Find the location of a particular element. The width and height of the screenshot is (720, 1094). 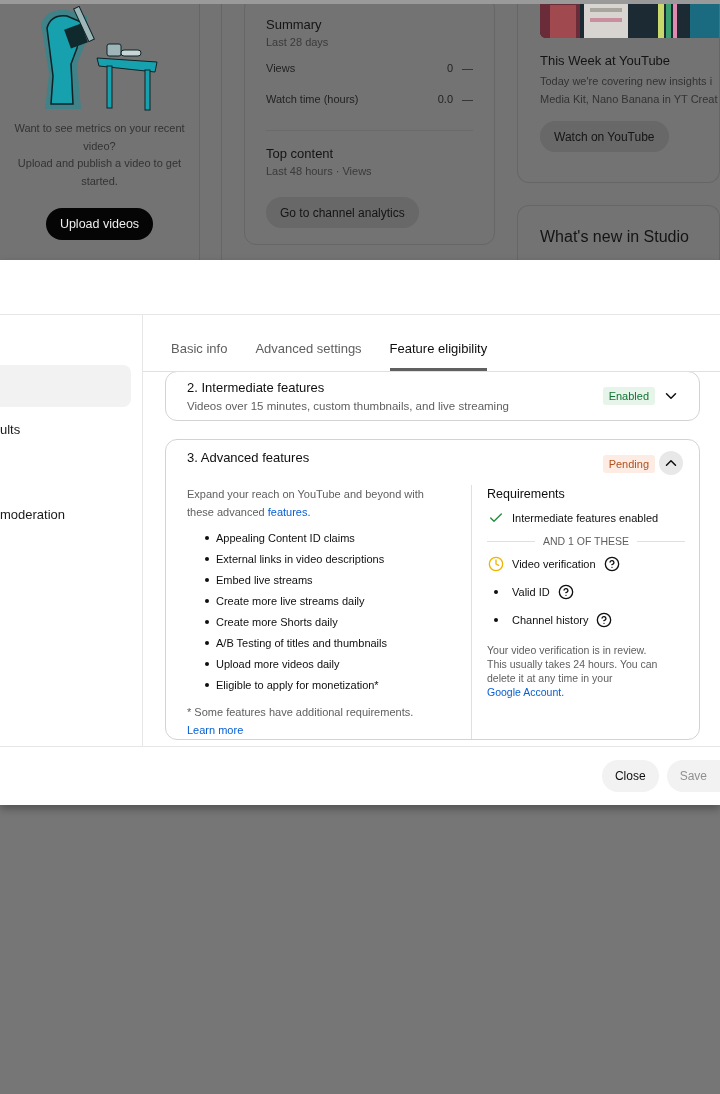

empty-message: Want to see metrics on your recent video? is located at coordinates (99, 137).